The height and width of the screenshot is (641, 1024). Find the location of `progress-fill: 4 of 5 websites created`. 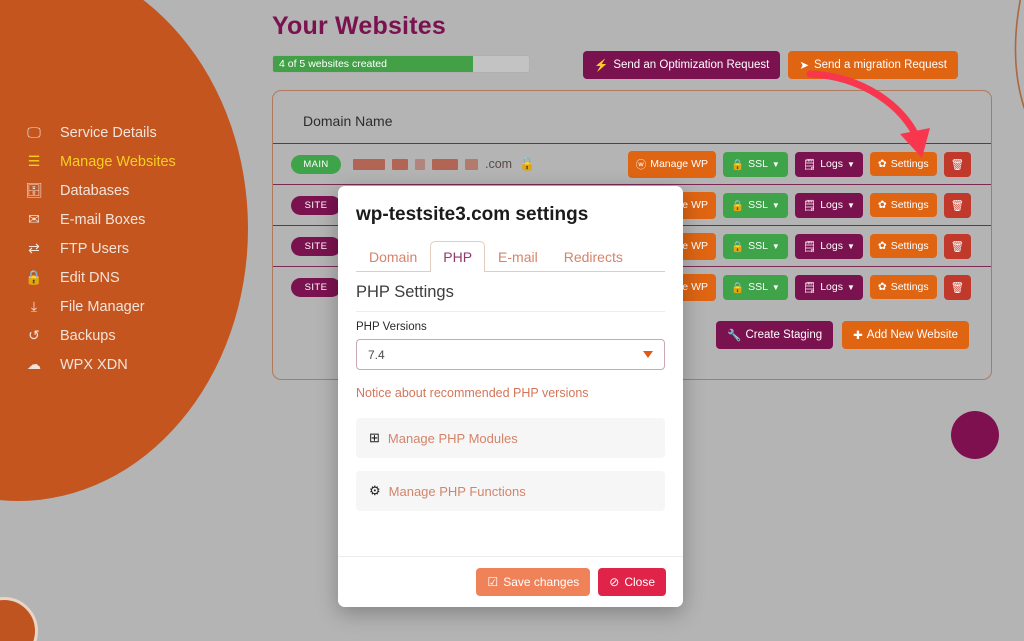

progress-fill: 4 of 5 websites created is located at coordinates (373, 64).